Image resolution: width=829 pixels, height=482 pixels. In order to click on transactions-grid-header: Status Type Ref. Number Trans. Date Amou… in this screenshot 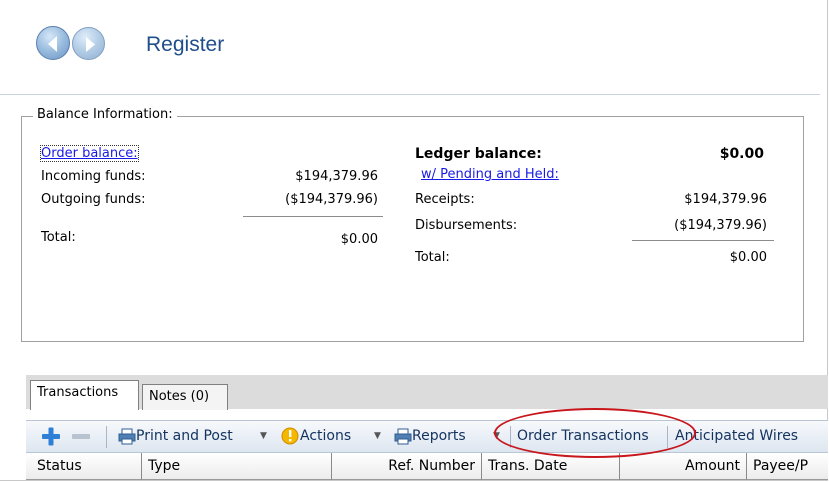, I will do `click(427, 466)`.